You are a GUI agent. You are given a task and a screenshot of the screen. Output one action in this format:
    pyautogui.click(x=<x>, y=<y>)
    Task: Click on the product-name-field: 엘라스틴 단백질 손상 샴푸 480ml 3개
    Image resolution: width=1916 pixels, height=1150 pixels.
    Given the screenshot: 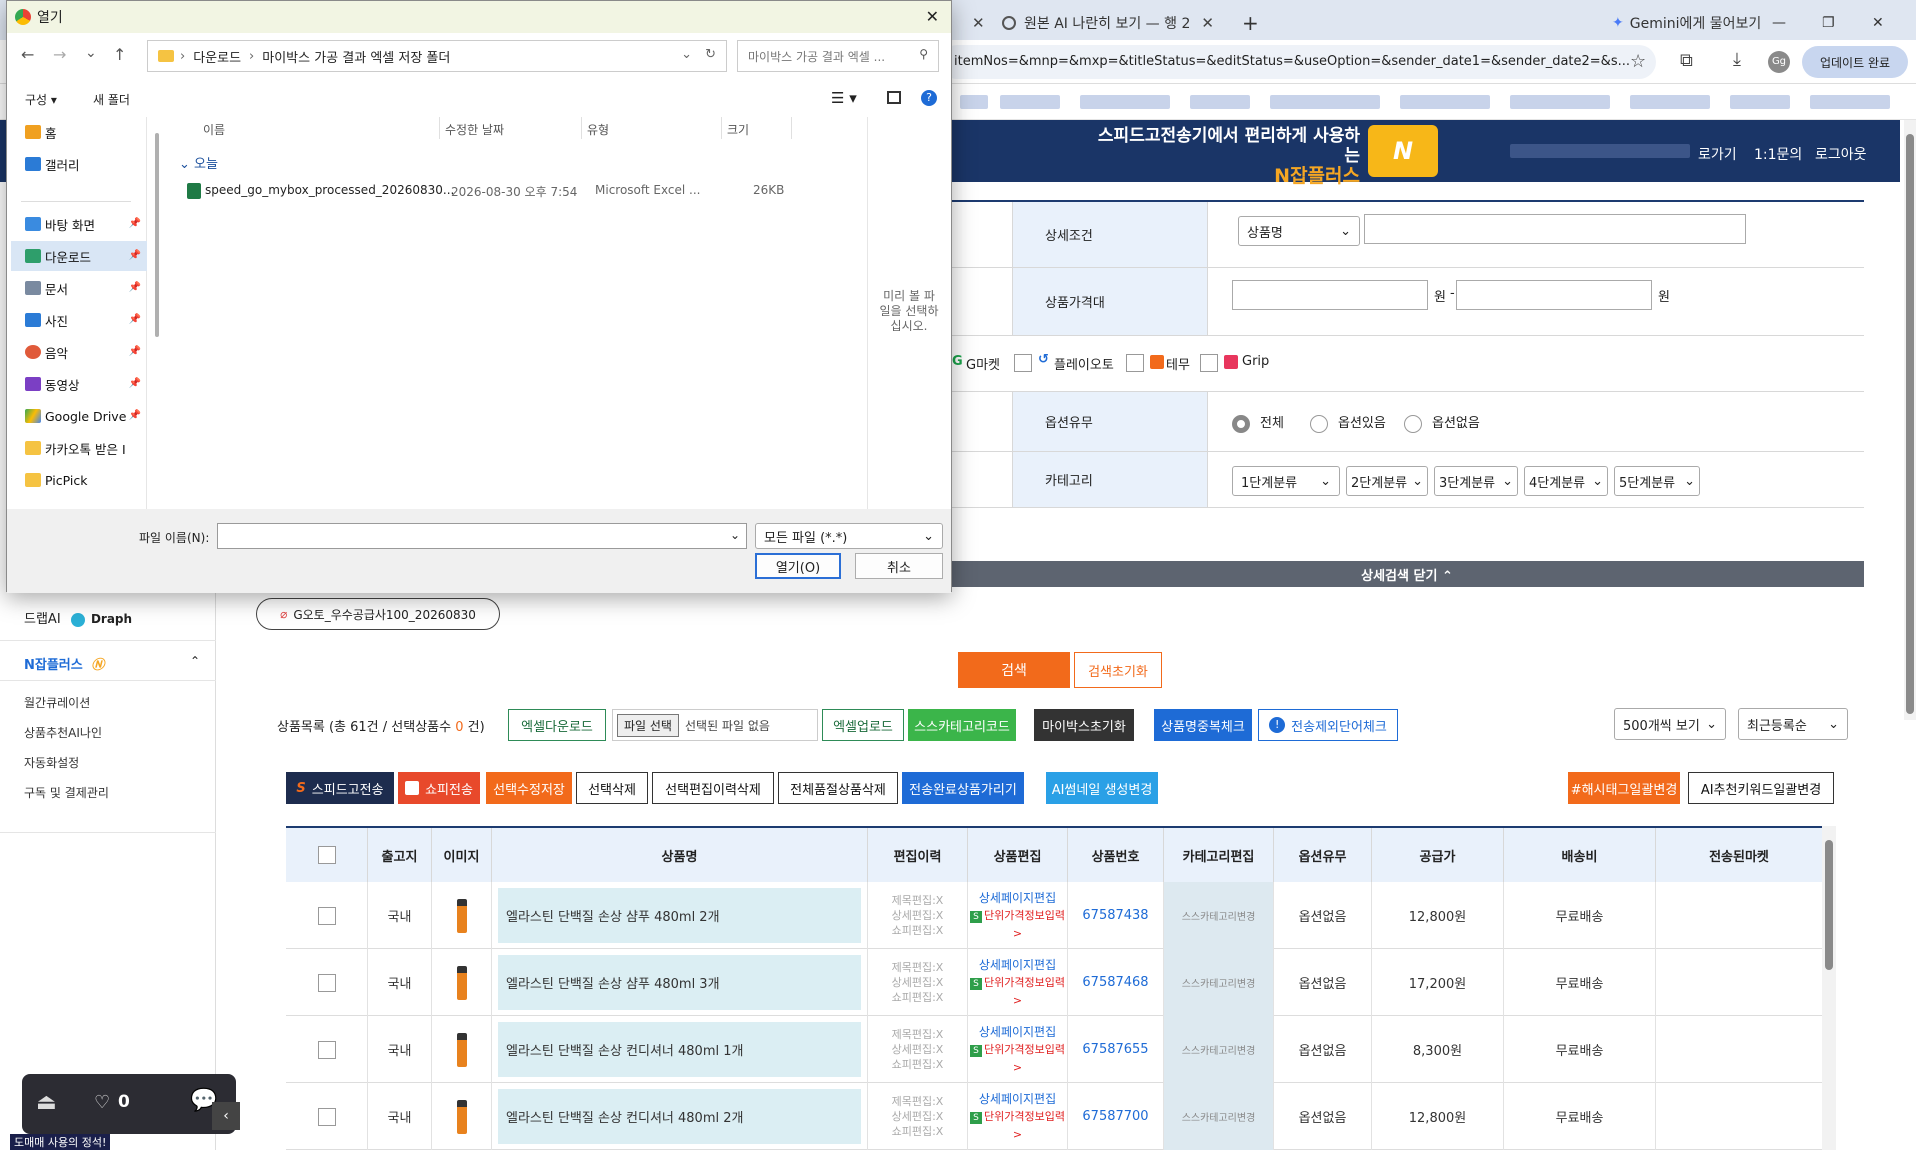 What is the action you would take?
    pyautogui.click(x=679, y=982)
    